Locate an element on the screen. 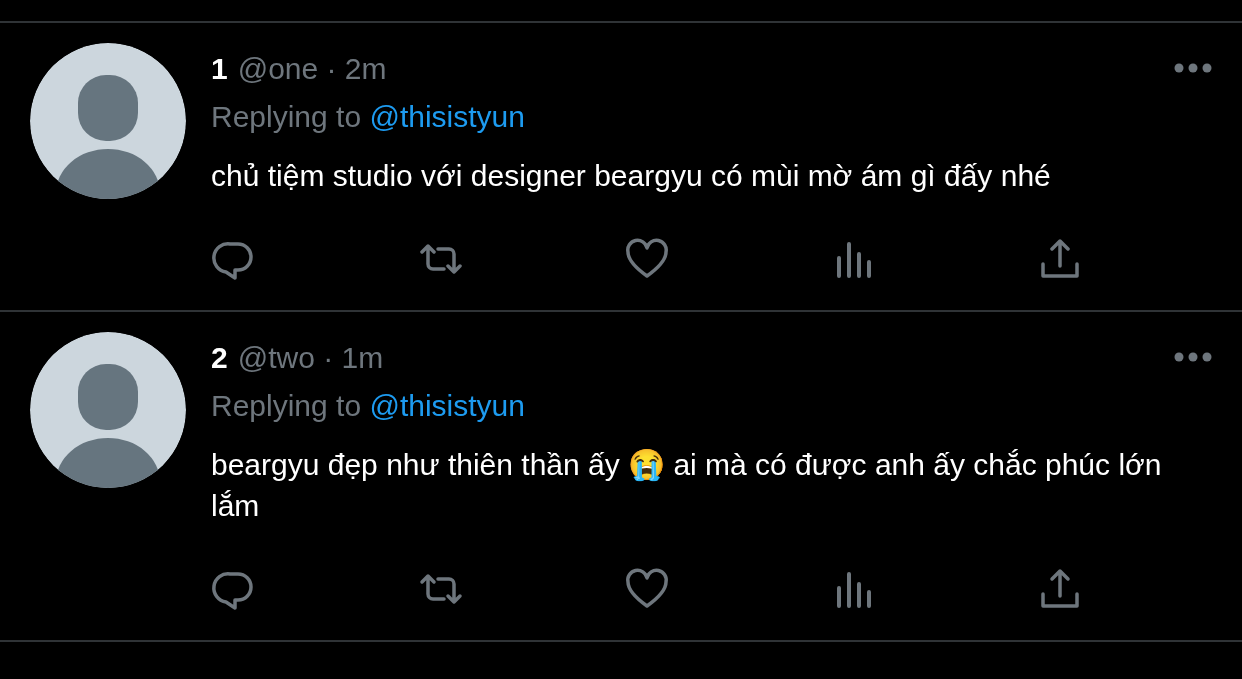 The width and height of the screenshot is (1242, 679). user-name: 2 is located at coordinates (219, 357).